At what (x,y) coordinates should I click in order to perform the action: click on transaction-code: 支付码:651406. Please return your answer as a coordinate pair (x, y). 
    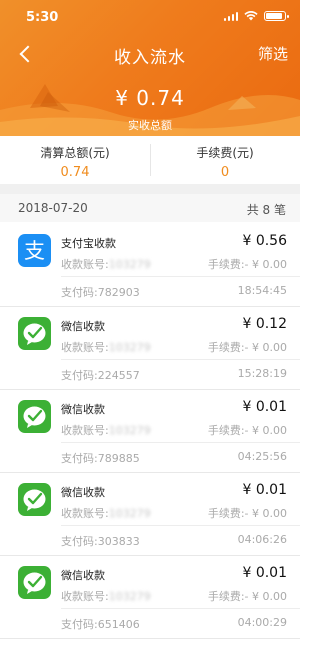
    Looking at the image, I should click on (100, 624).